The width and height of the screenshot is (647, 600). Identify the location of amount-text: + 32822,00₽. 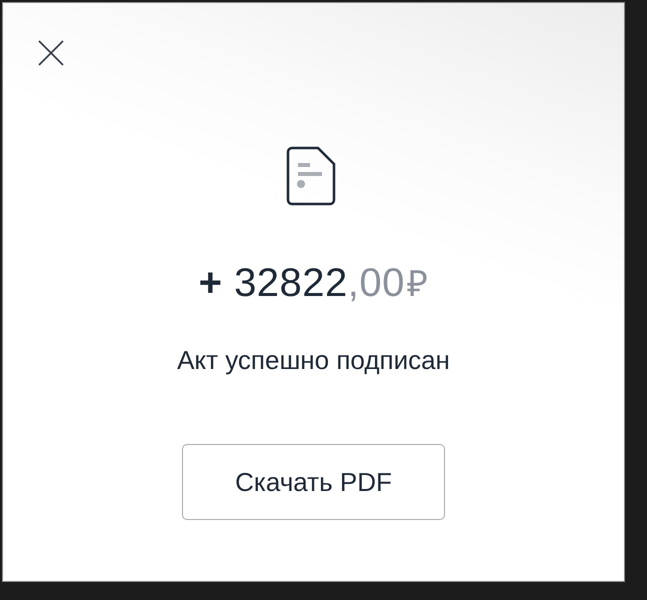
(313, 283).